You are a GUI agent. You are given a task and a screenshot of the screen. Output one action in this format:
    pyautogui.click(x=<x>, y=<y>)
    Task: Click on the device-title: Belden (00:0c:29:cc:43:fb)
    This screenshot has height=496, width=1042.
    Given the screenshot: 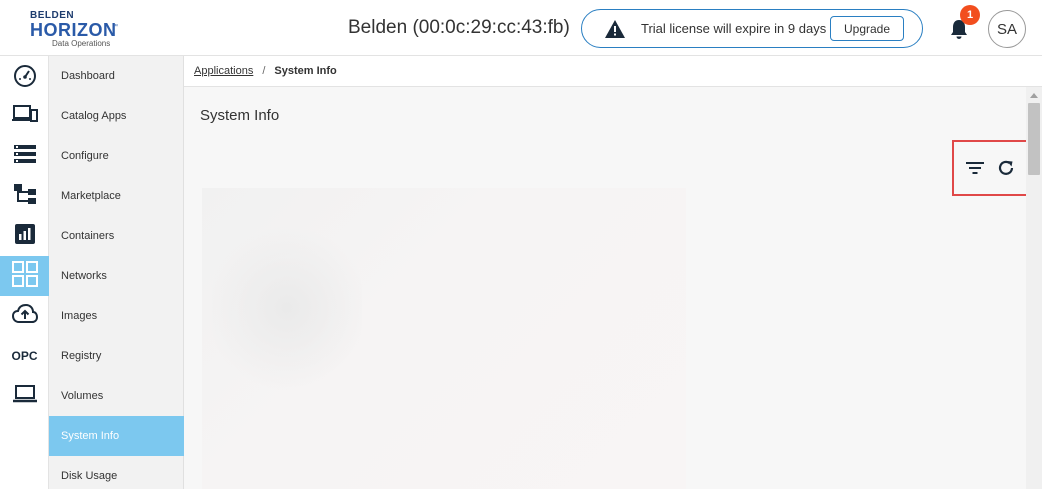 What is the action you would take?
    pyautogui.click(x=459, y=27)
    